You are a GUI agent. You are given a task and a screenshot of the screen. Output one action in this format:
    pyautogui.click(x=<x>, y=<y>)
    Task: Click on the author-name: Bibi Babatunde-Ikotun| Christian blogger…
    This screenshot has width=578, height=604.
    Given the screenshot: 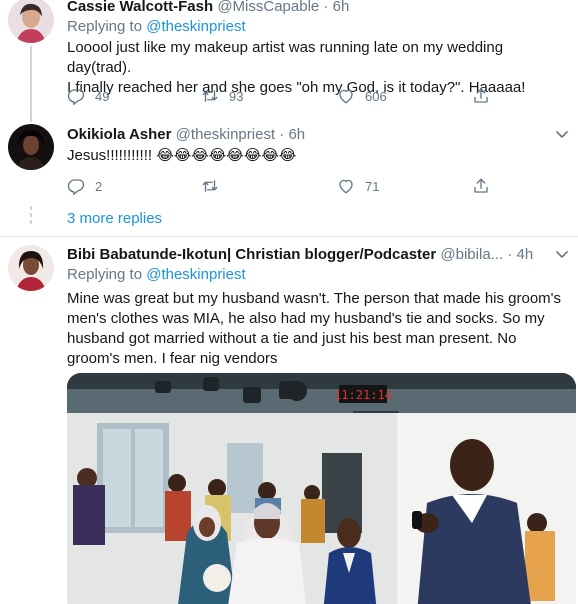 What is the action you would take?
    pyautogui.click(x=251, y=254)
    